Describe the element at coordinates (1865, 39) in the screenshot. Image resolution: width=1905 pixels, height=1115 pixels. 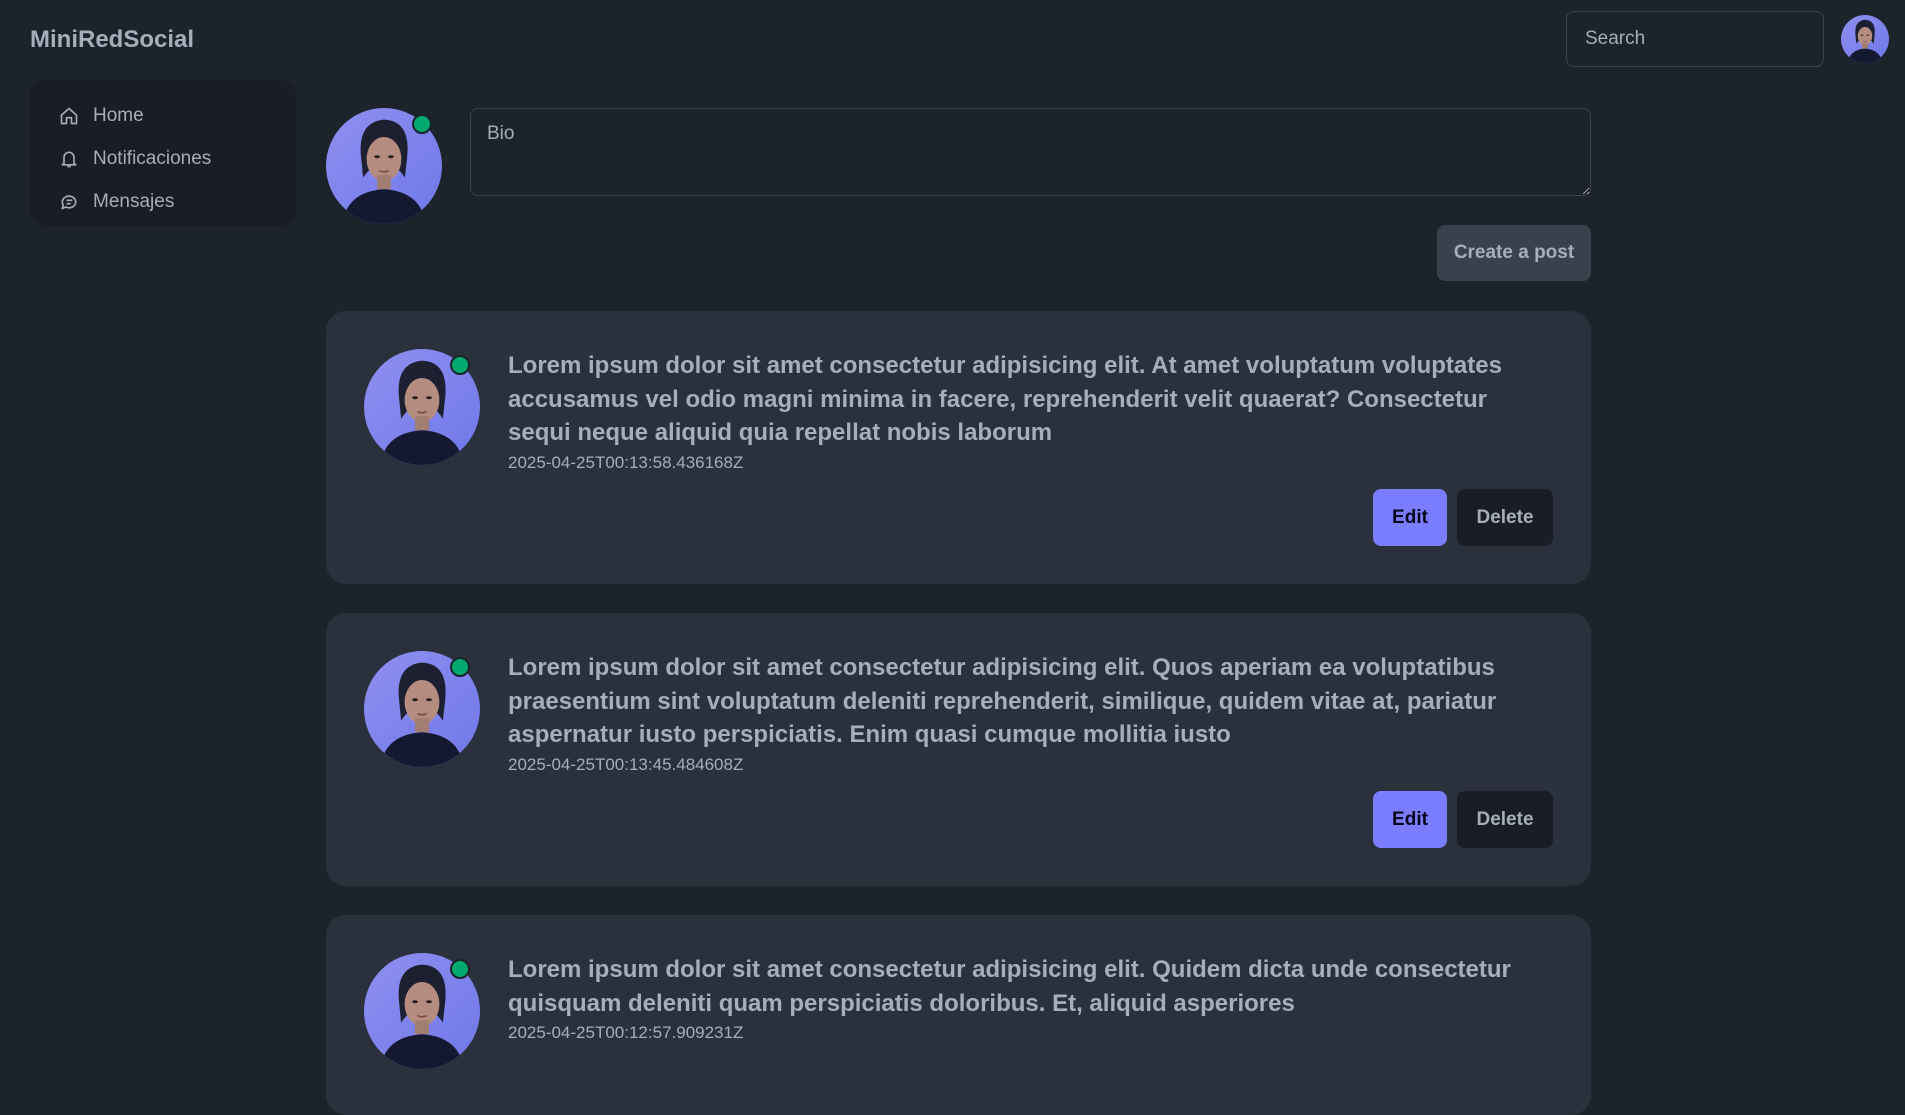
I see `navbar-avatar` at that location.